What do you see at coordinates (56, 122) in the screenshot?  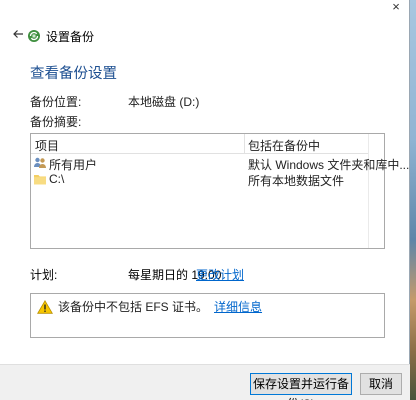 I see `backup-summary-label: 备份摘要:` at bounding box center [56, 122].